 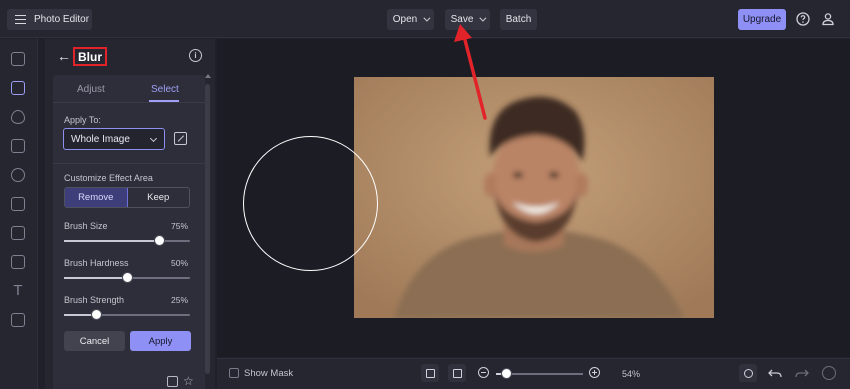 I want to click on app-title: Photo Editor, so click(x=62, y=19).